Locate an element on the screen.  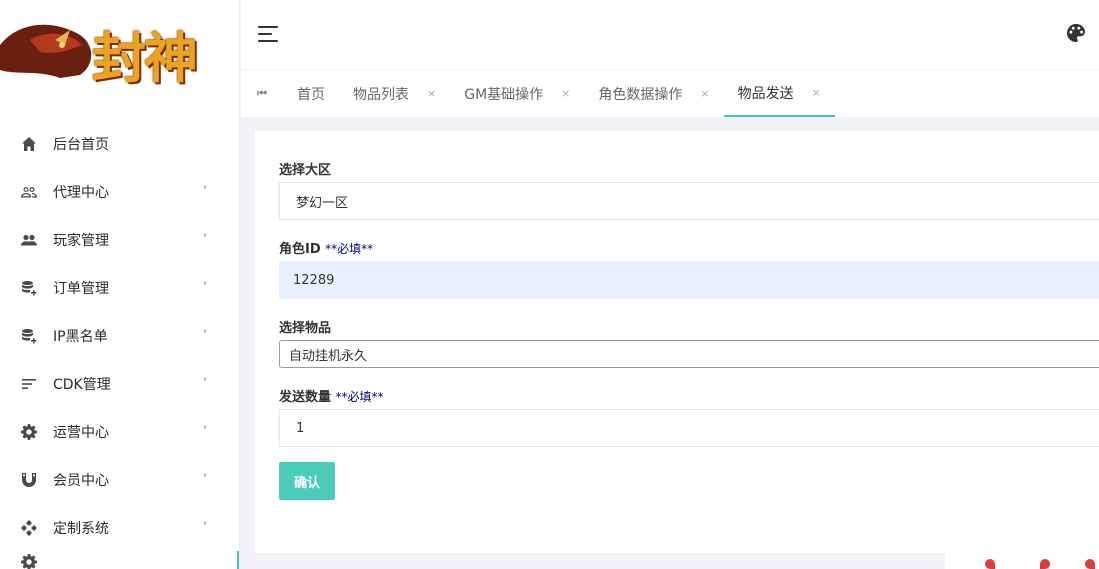
tab-home: 首页 is located at coordinates (311, 93).